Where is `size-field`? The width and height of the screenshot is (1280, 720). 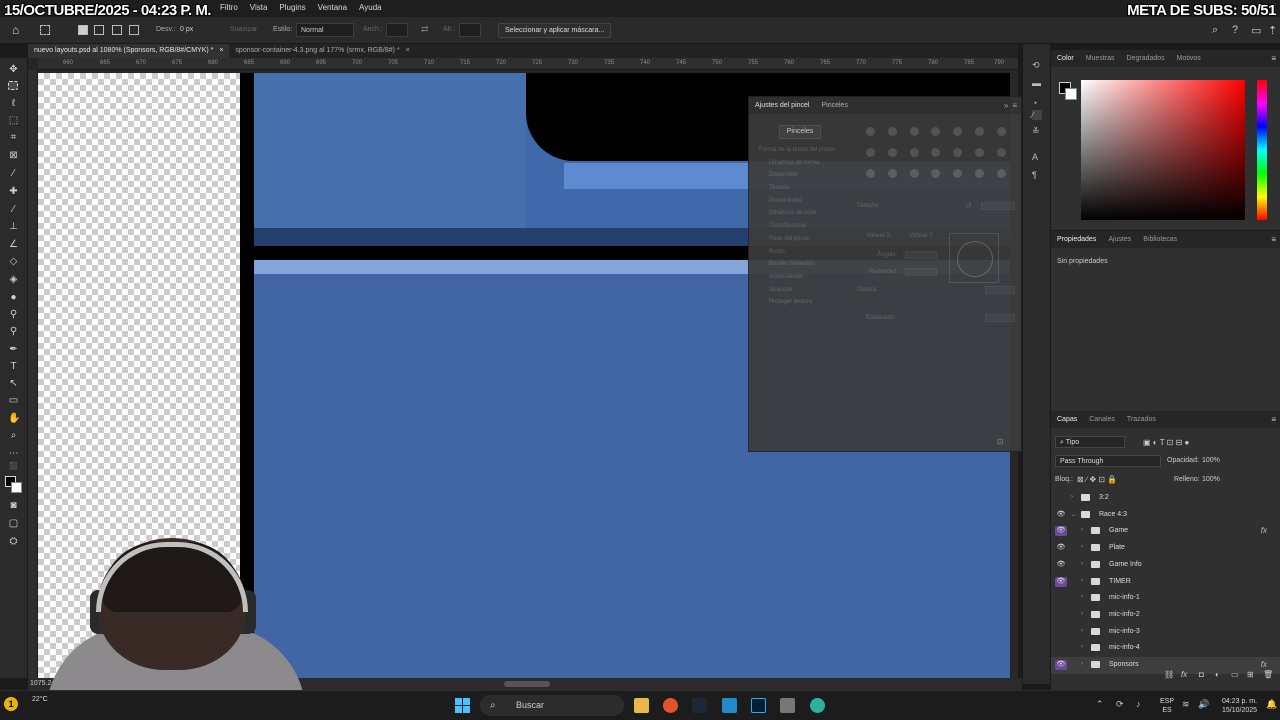
size-field is located at coordinates (998, 206).